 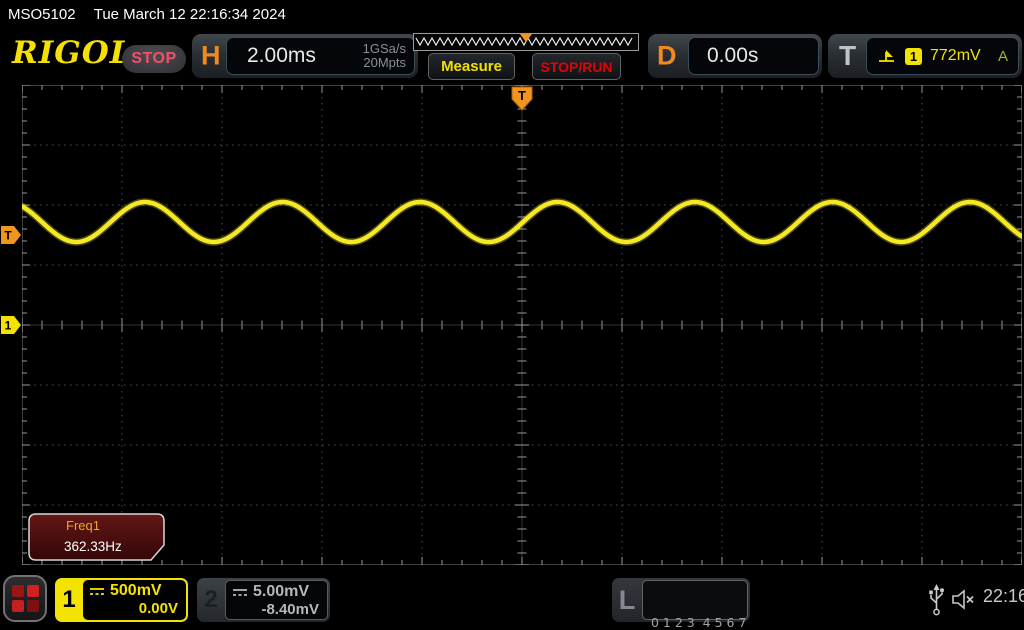 What do you see at coordinates (627, 599) in the screenshot?
I see `logic-label: L` at bounding box center [627, 599].